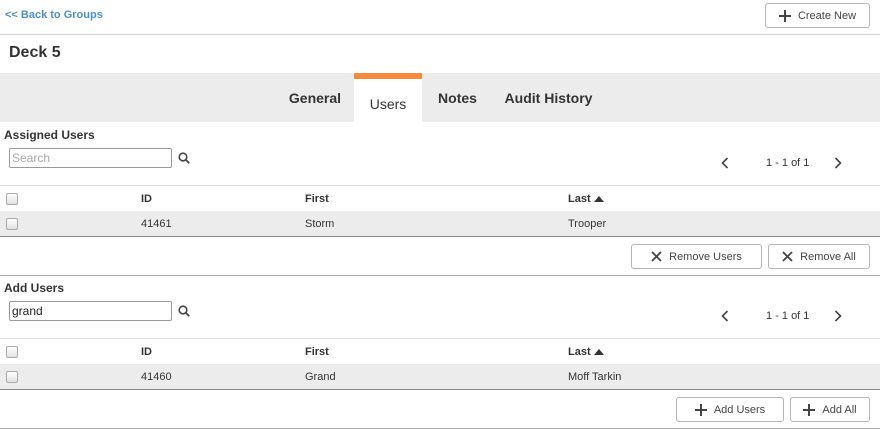  I want to click on tab-users-label: Users, so click(388, 103).